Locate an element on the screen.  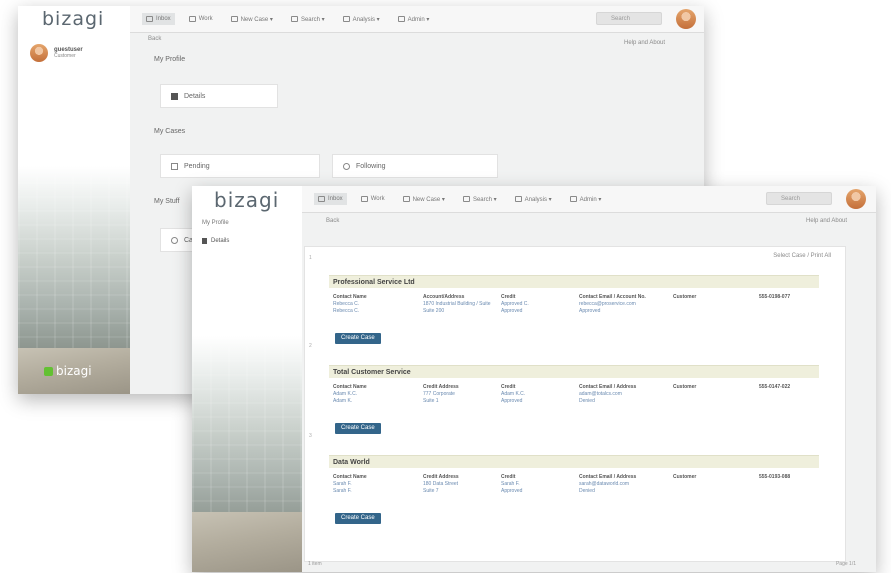
card-col: 555-0193-088 is located at coordinates (775, 477).